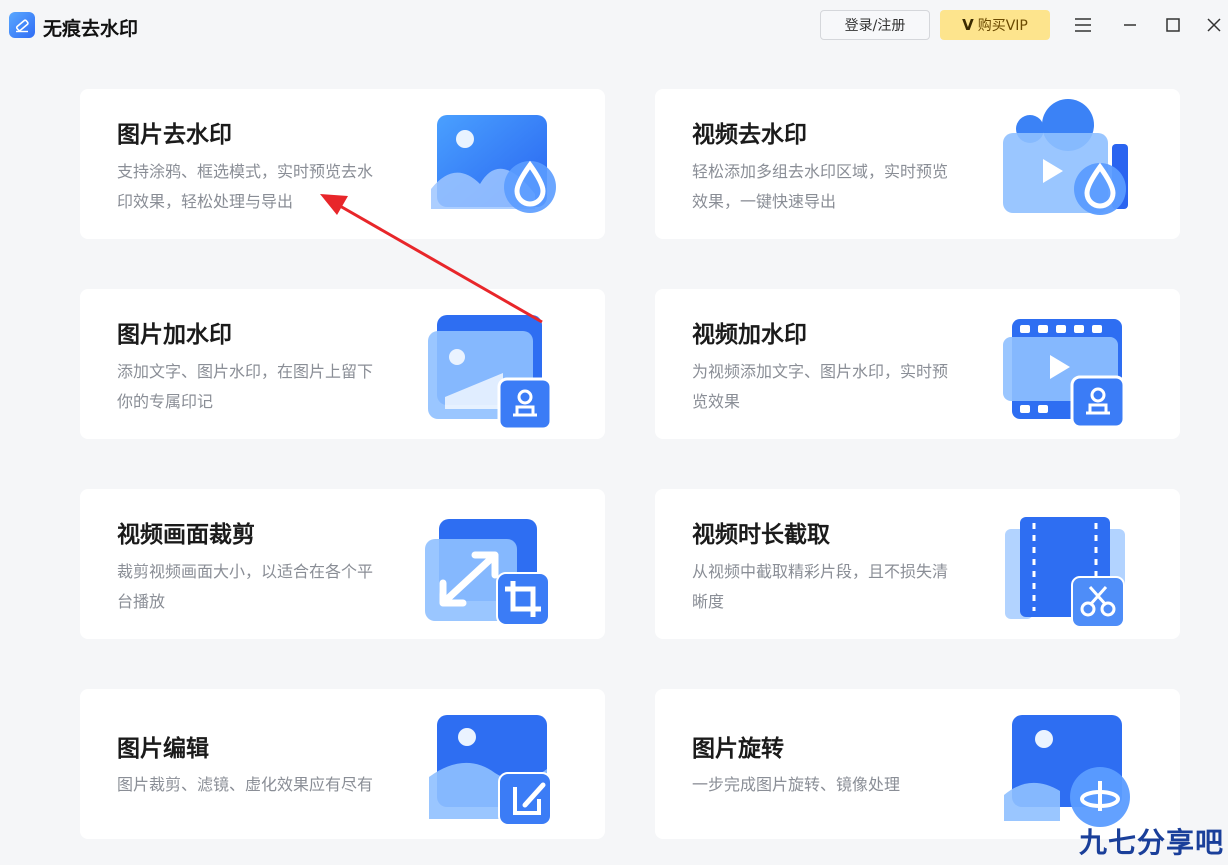 The height and width of the screenshot is (865, 1228). I want to click on close-icon, so click(1214, 25).